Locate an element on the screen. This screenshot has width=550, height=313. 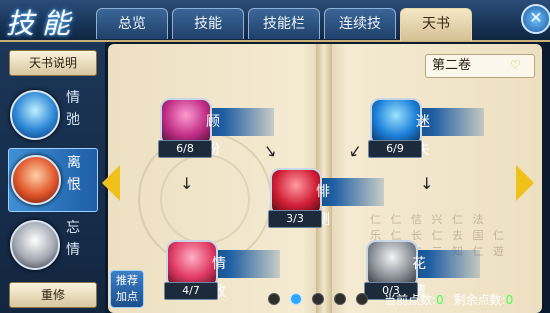
close-icon: ✕ is located at coordinates (535, 19).